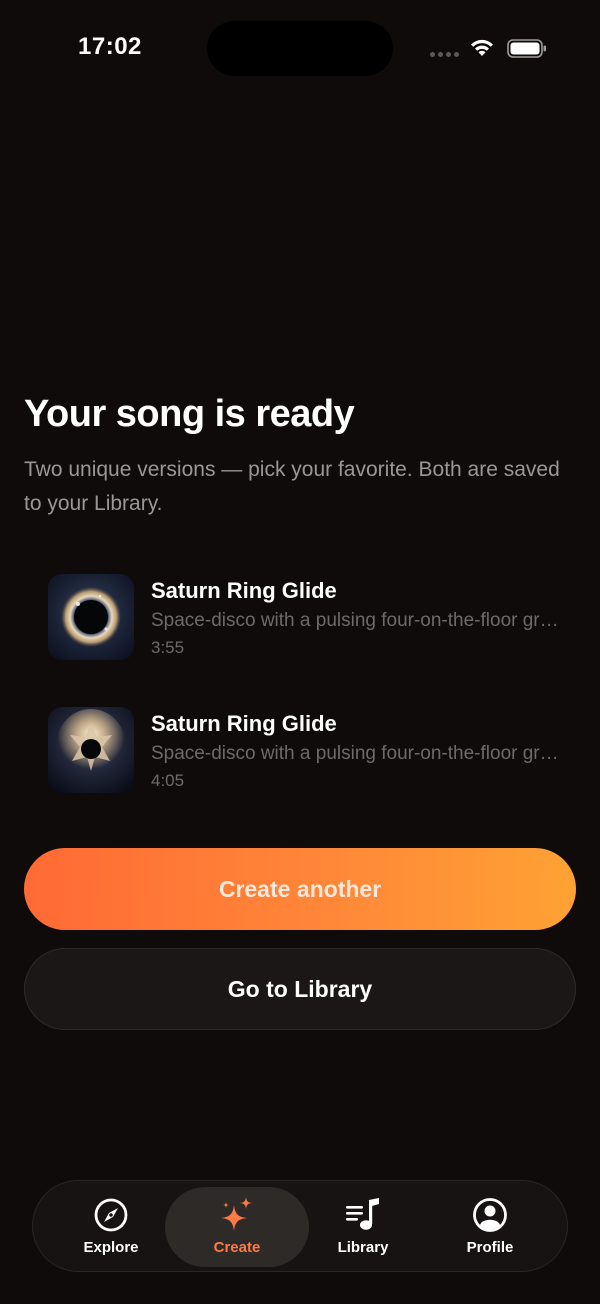  Describe the element at coordinates (526, 48) in the screenshot. I see `battery-icon` at that location.